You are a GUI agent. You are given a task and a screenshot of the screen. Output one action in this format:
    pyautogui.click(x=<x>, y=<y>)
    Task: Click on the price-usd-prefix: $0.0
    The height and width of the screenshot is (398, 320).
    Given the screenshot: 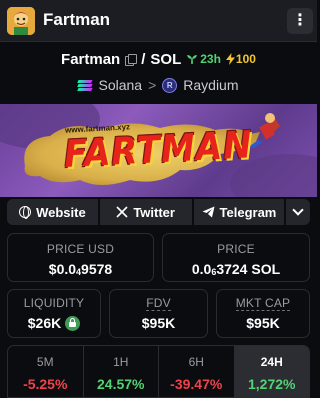 What is the action you would take?
    pyautogui.click(x=62, y=269)
    